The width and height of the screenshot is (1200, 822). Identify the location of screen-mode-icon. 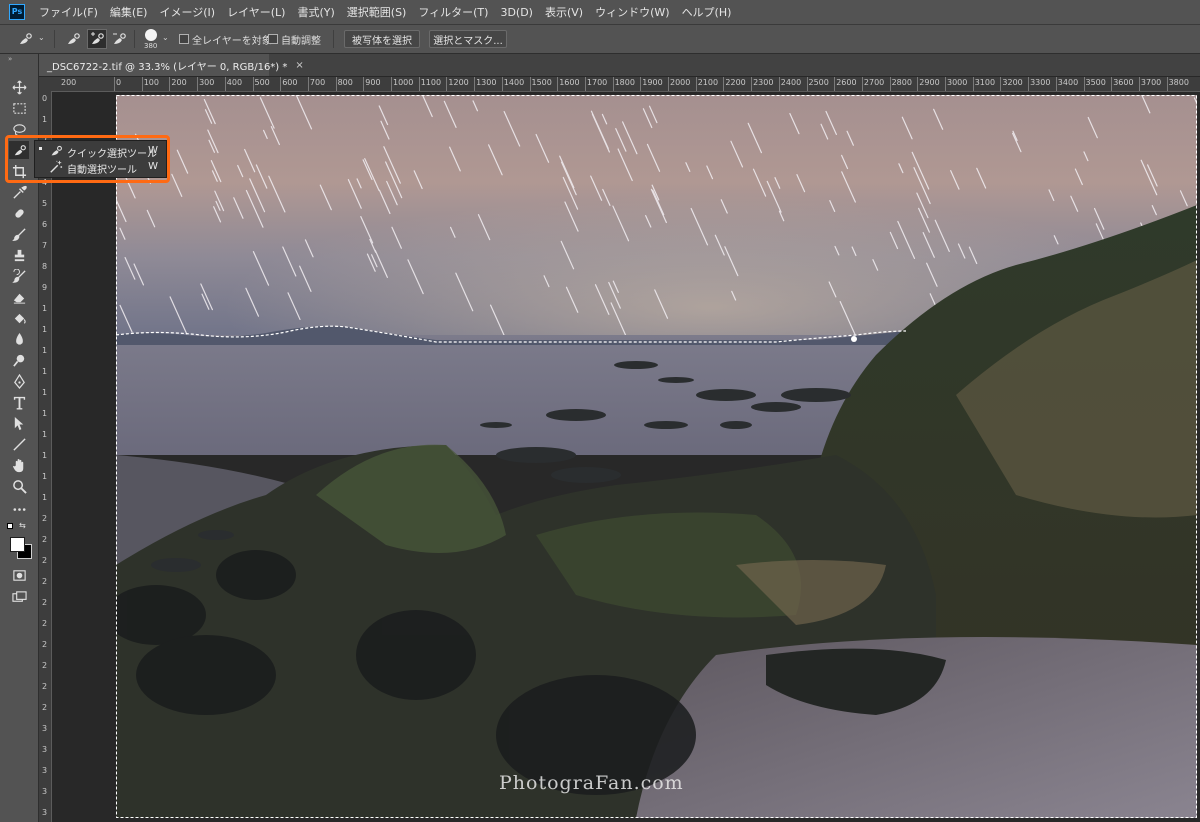
(19, 597).